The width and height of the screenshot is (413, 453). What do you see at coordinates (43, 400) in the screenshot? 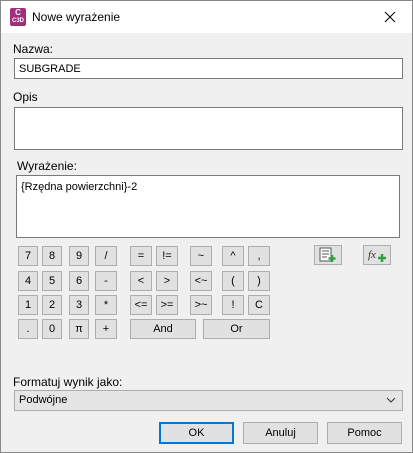
I see `format-select-value: Podwójne` at bounding box center [43, 400].